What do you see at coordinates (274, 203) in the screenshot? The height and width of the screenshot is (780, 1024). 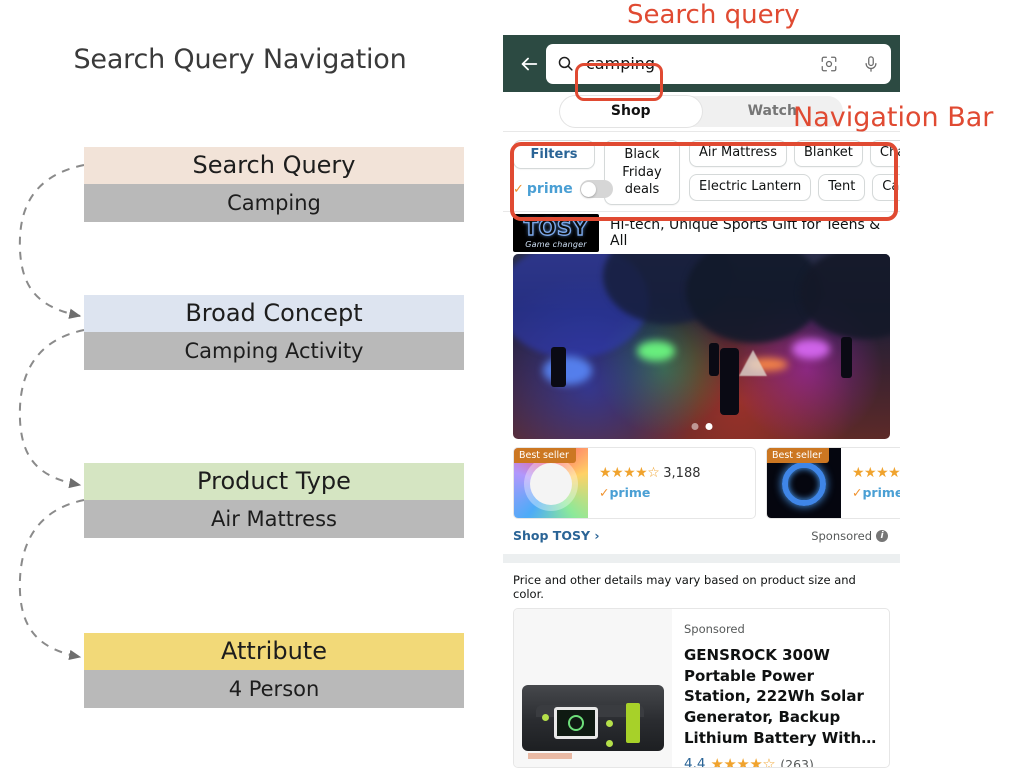 I see `concept-value-label: Camping` at bounding box center [274, 203].